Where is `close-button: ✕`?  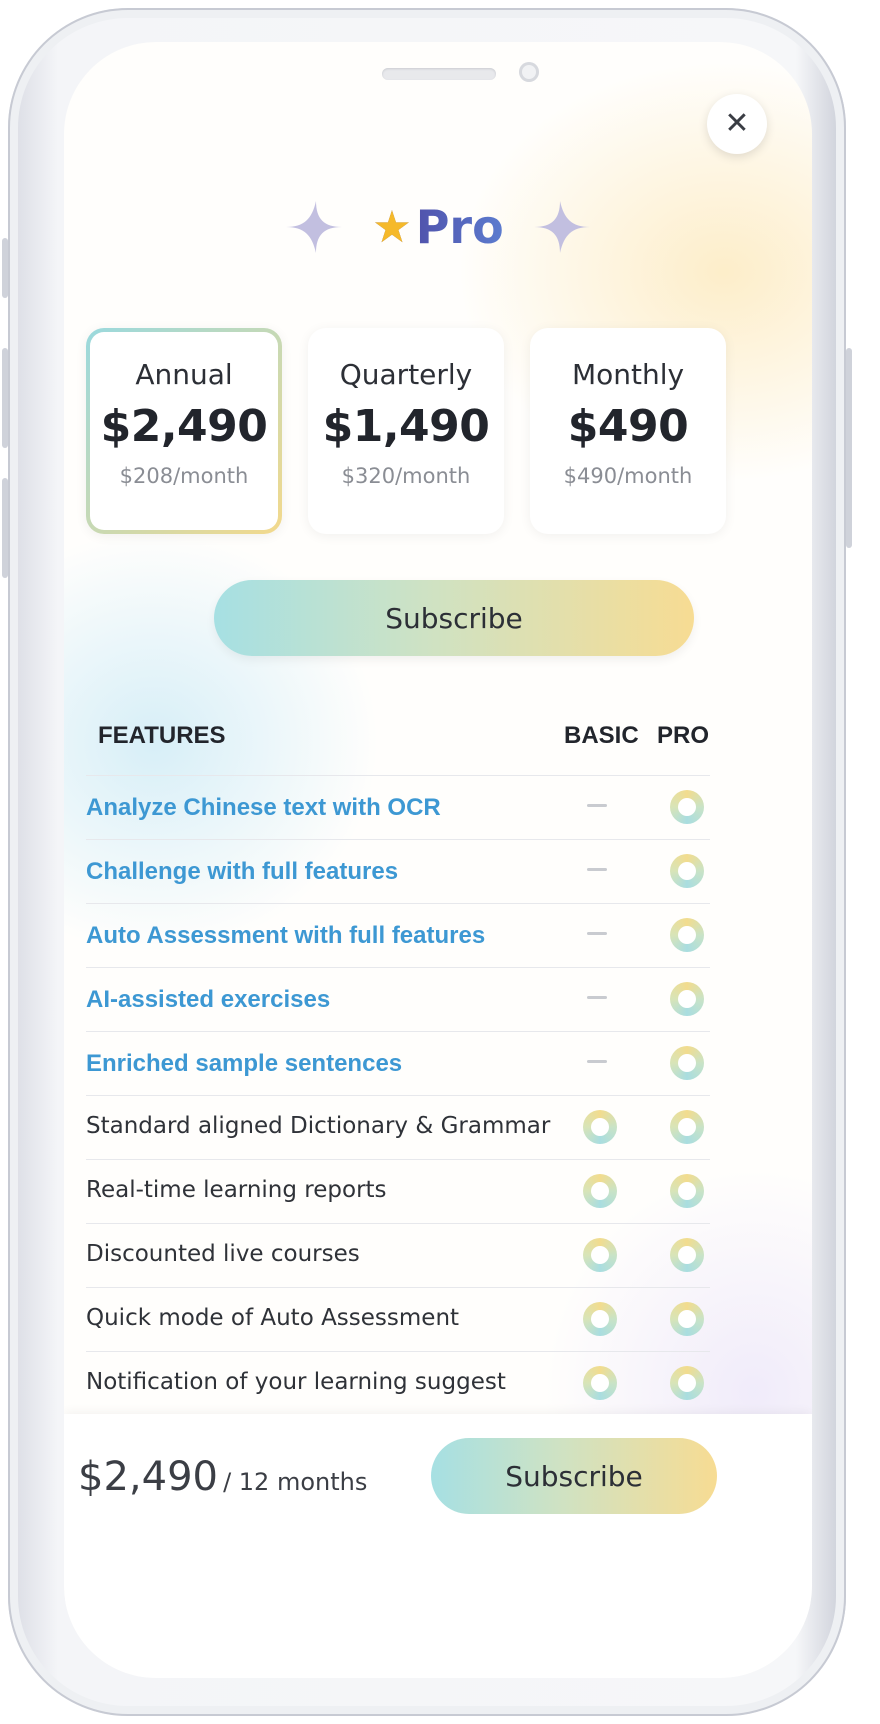
close-button: ✕ is located at coordinates (737, 124).